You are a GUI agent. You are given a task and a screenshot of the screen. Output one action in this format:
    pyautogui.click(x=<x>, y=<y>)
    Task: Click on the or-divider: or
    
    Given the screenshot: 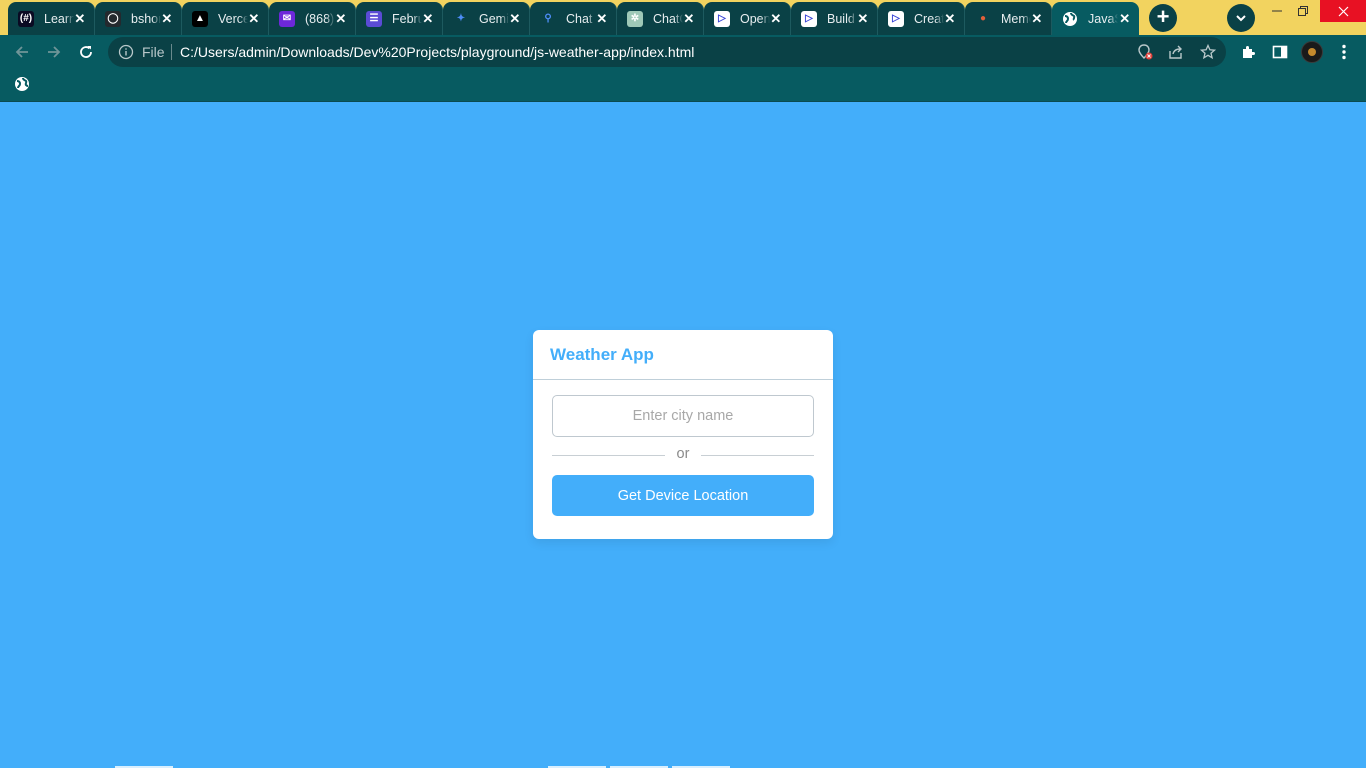 What is the action you would take?
    pyautogui.click(x=683, y=455)
    